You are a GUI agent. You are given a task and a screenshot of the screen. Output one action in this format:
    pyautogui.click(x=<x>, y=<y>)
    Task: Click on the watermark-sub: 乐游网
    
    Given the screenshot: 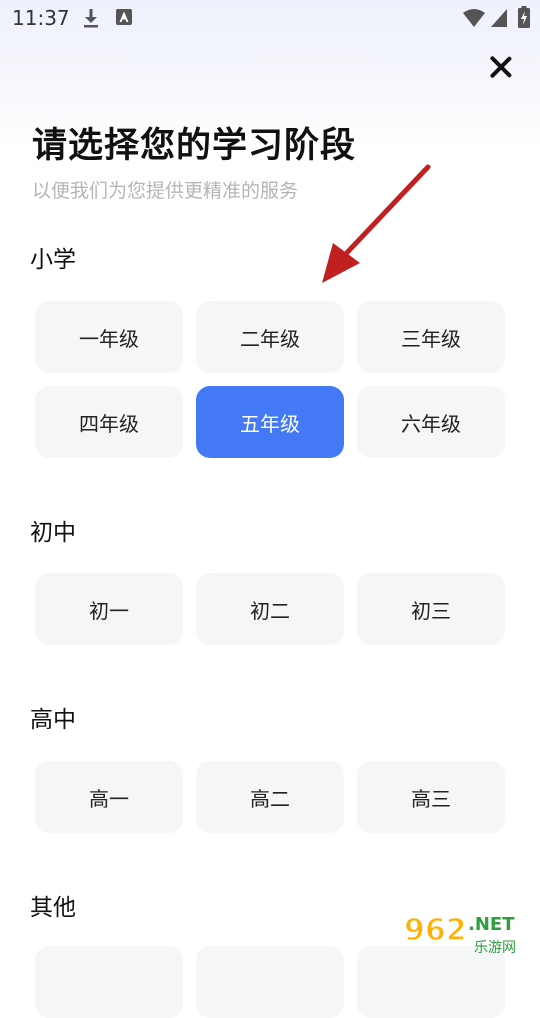 What is the action you would take?
    pyautogui.click(x=495, y=948)
    